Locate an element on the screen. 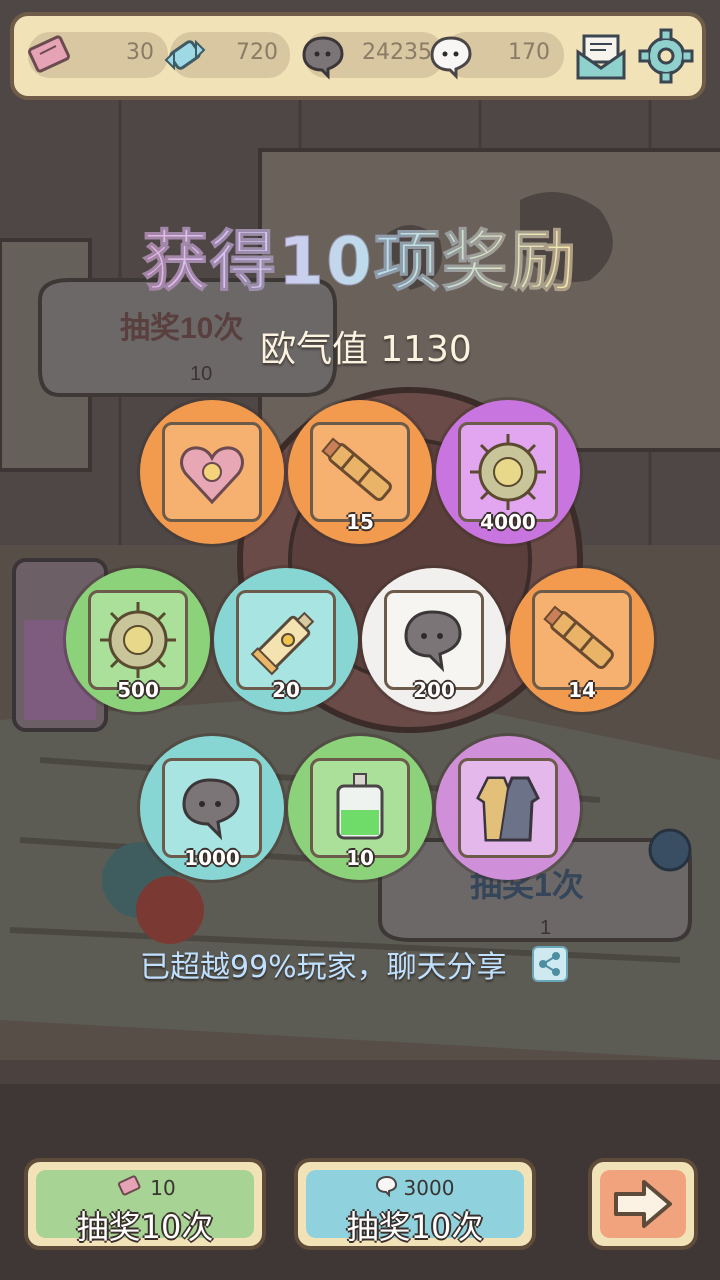 The image size is (720, 1280). share-icon is located at coordinates (550, 964).